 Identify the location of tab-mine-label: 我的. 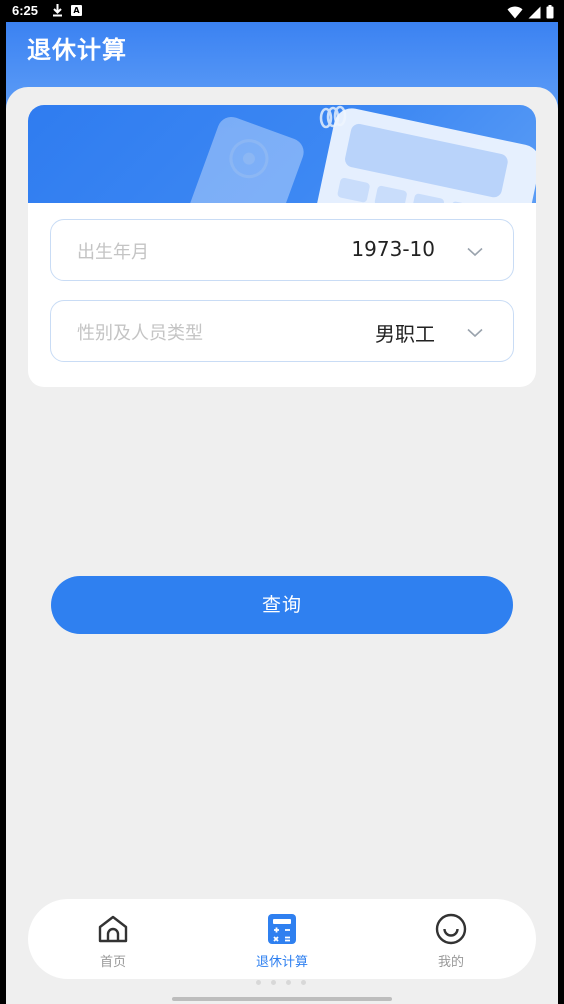
(450, 962).